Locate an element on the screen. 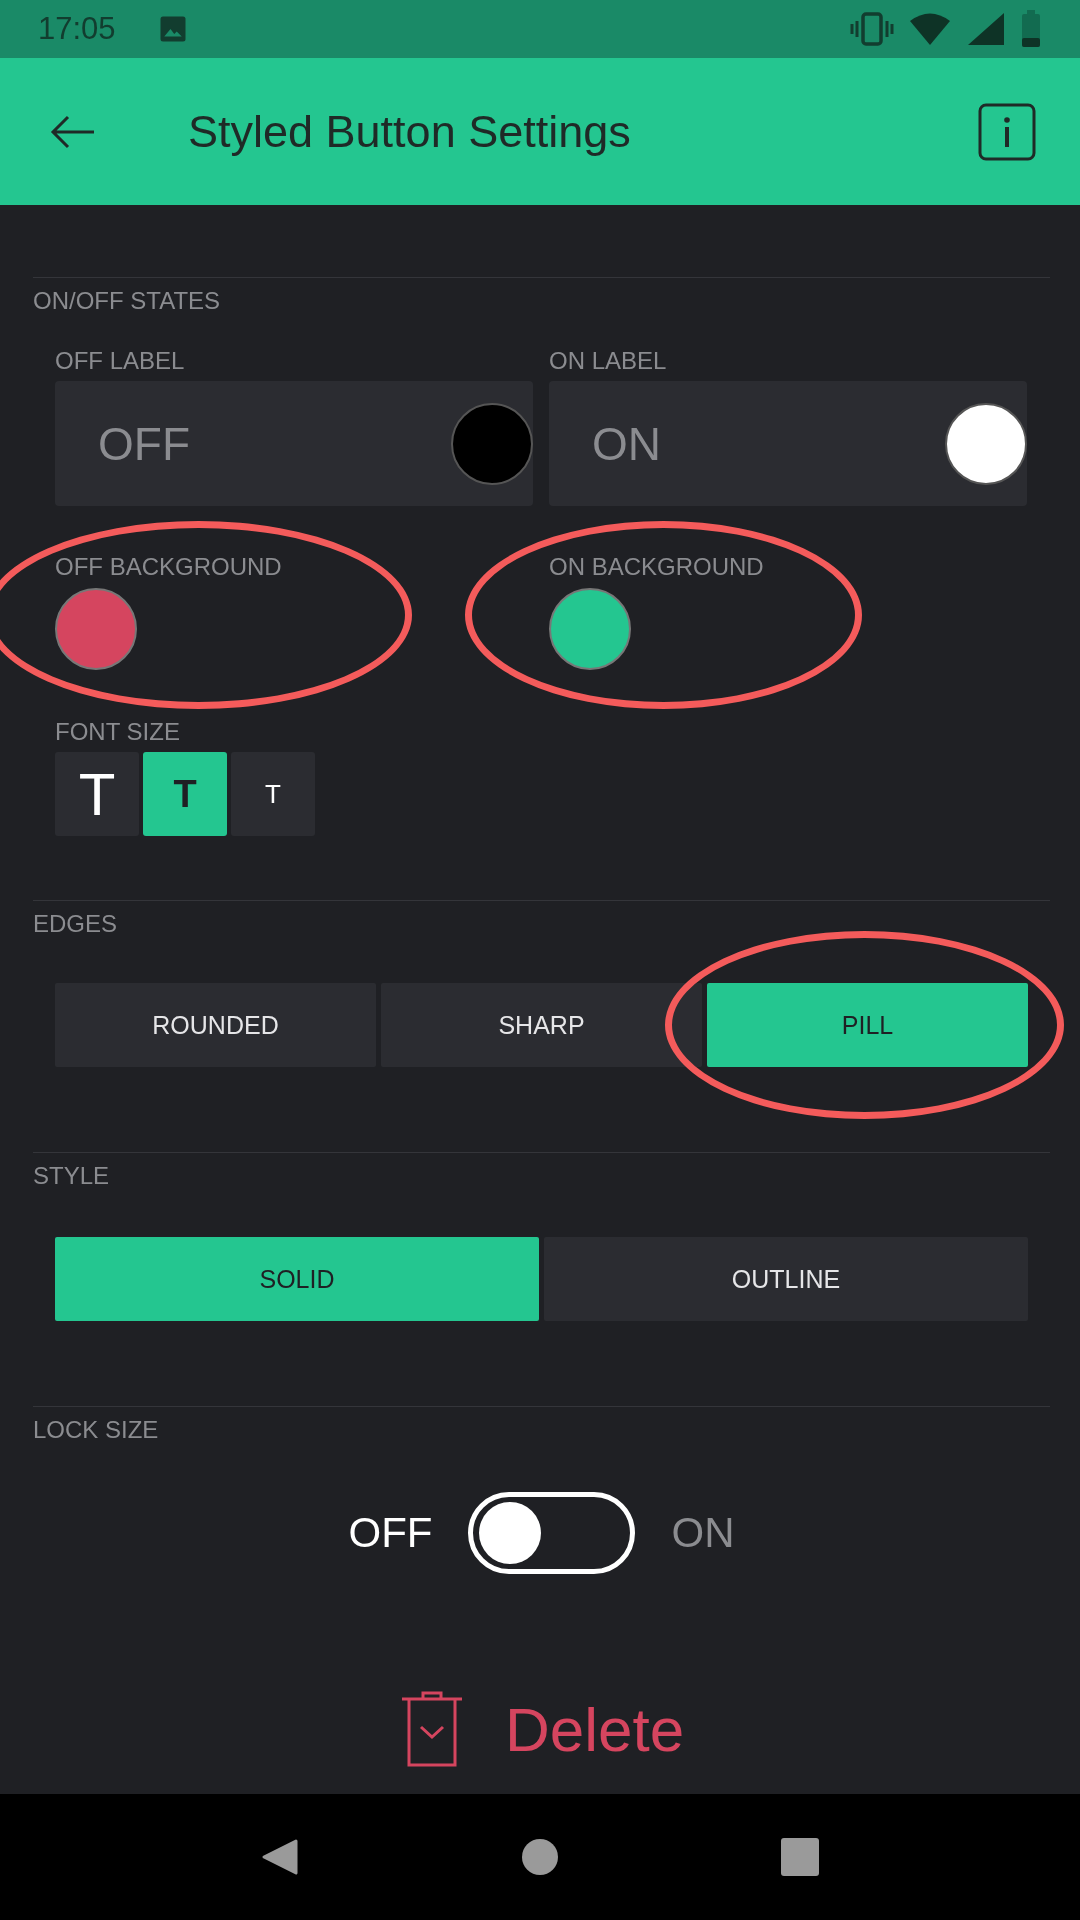 The image size is (1080, 1920). option-tab: SOLID is located at coordinates (297, 1279).